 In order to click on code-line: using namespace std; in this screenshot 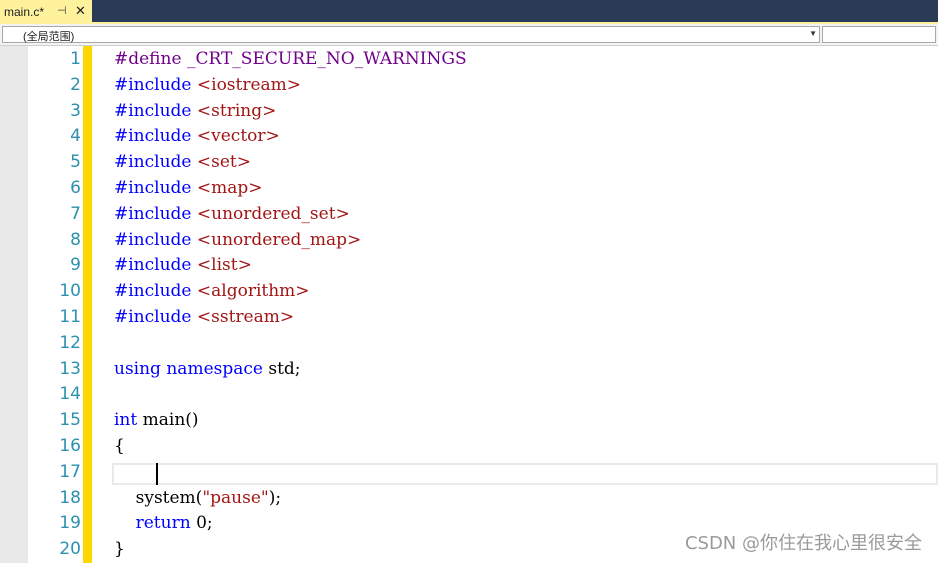, I will do `click(207, 369)`.